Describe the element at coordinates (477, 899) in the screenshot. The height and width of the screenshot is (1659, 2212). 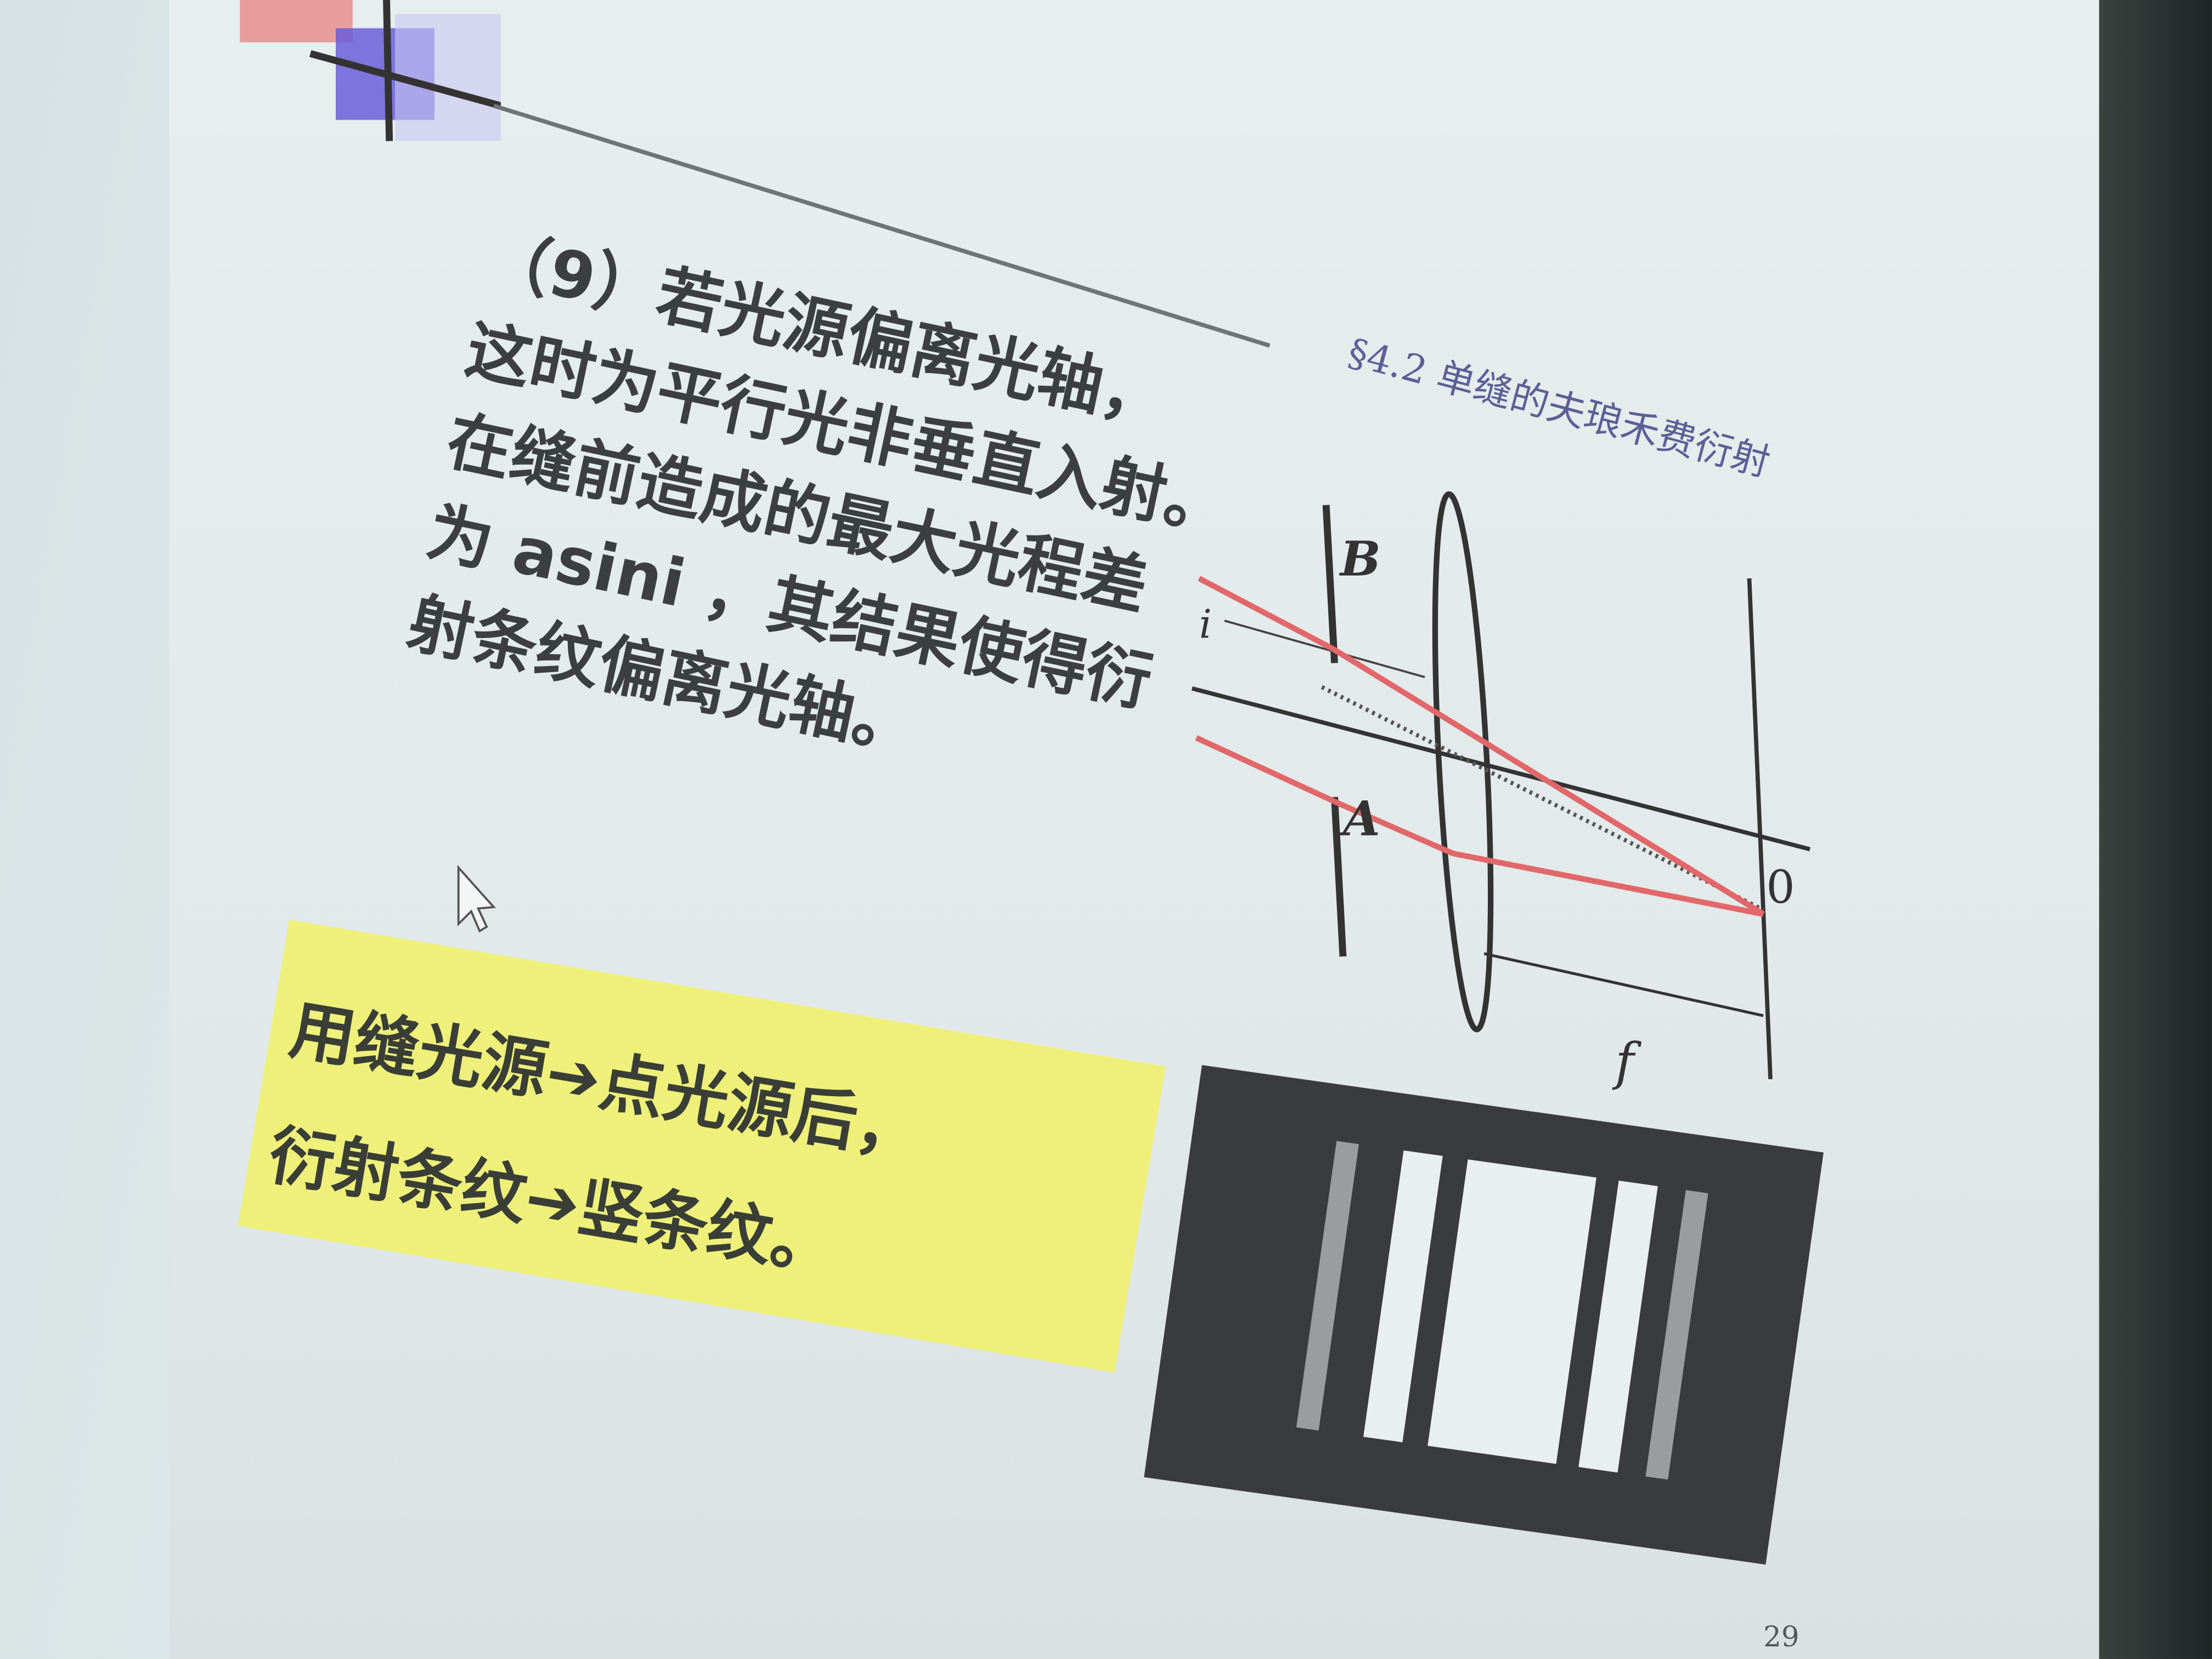
I see `mouse-cursor-icon` at that location.